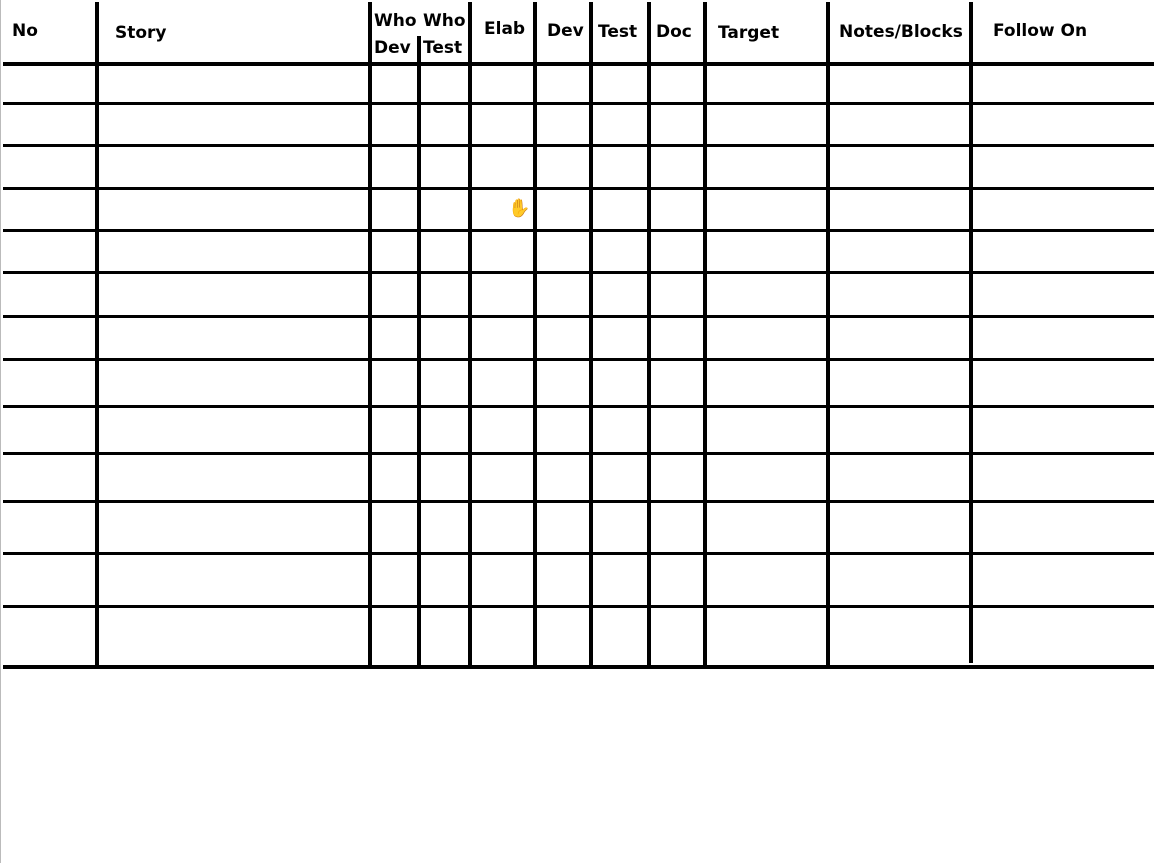 Image resolution: width=1154 pixels, height=863 pixels. I want to click on column-header: Doc, so click(674, 32).